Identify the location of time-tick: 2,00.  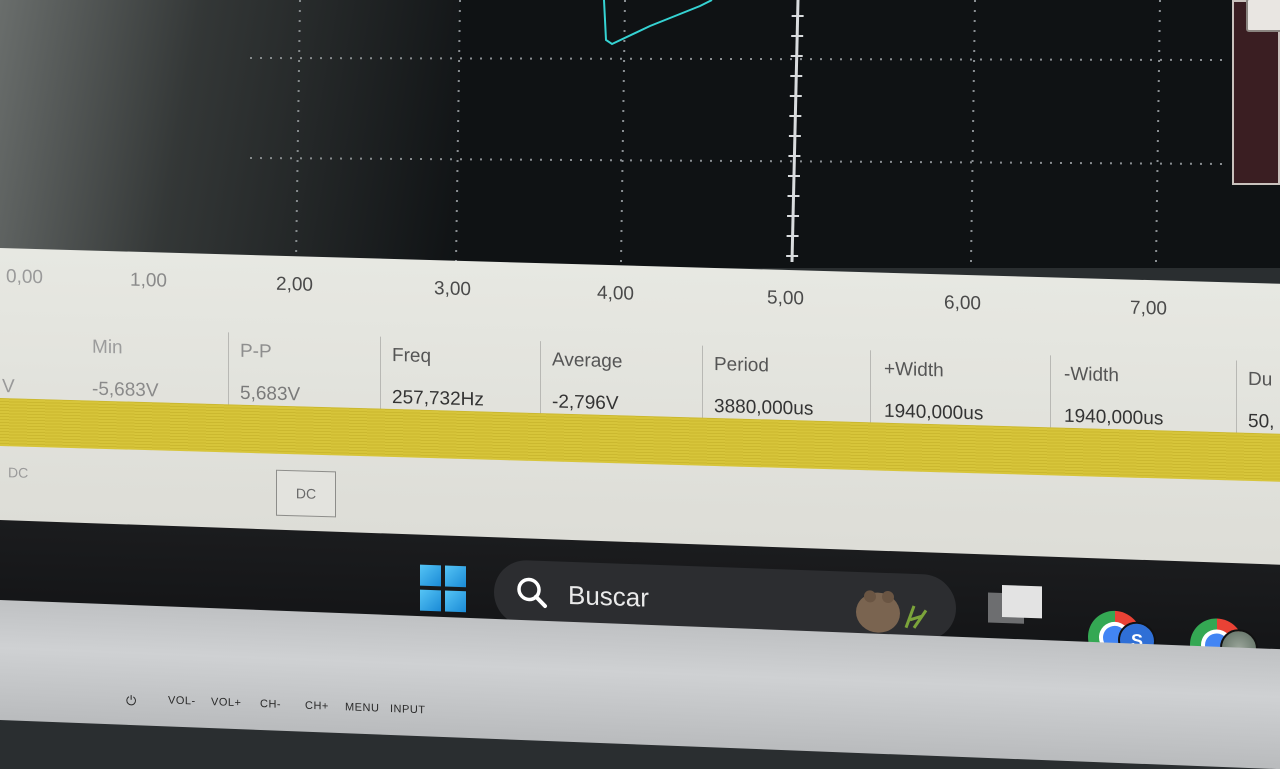
(294, 284).